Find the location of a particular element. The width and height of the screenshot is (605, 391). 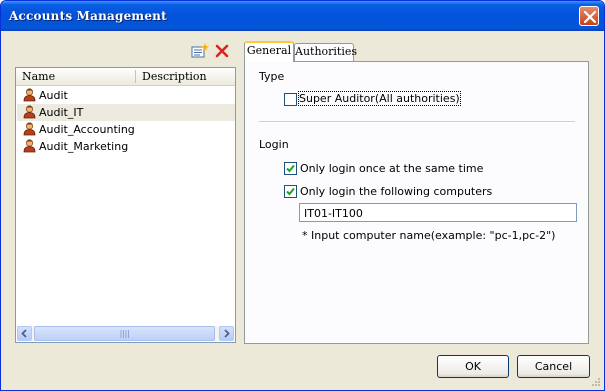

scroll-thumb is located at coordinates (124, 333).